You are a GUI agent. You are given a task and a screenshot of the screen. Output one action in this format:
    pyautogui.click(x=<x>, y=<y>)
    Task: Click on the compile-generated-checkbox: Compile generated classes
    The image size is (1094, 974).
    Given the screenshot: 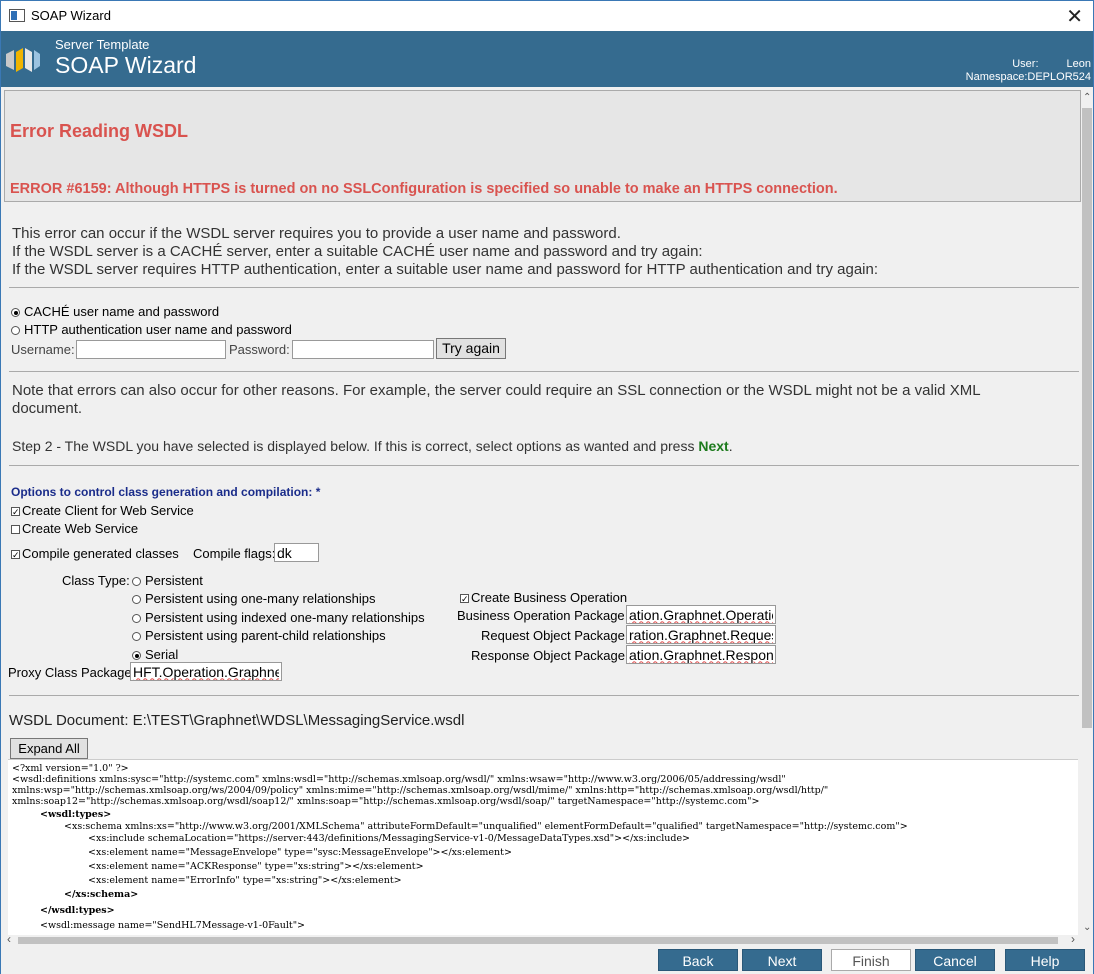 What is the action you would take?
    pyautogui.click(x=95, y=553)
    